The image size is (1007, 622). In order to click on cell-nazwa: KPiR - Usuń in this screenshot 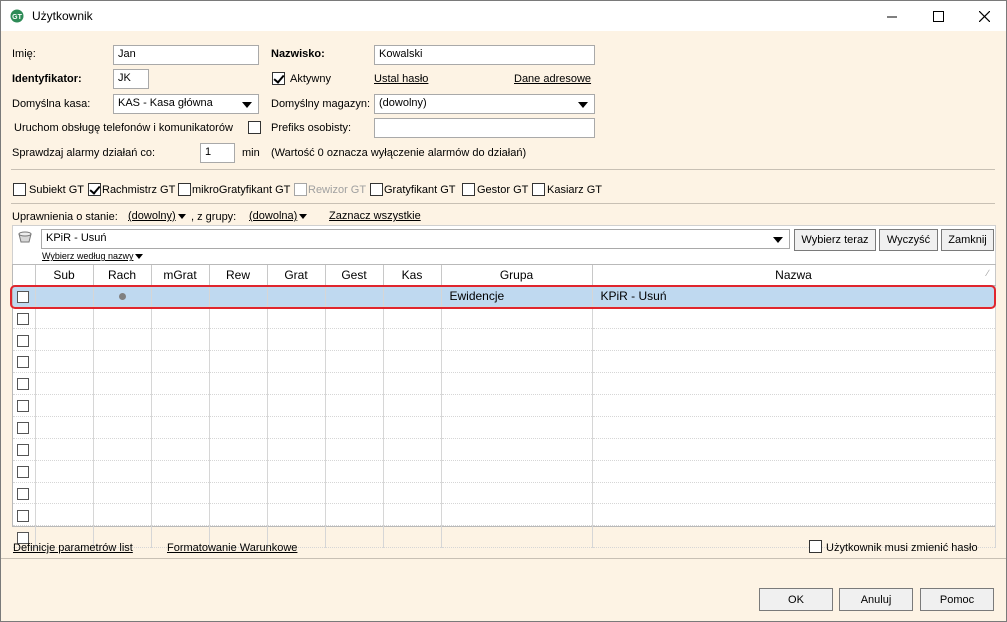, I will do `click(794, 296)`.